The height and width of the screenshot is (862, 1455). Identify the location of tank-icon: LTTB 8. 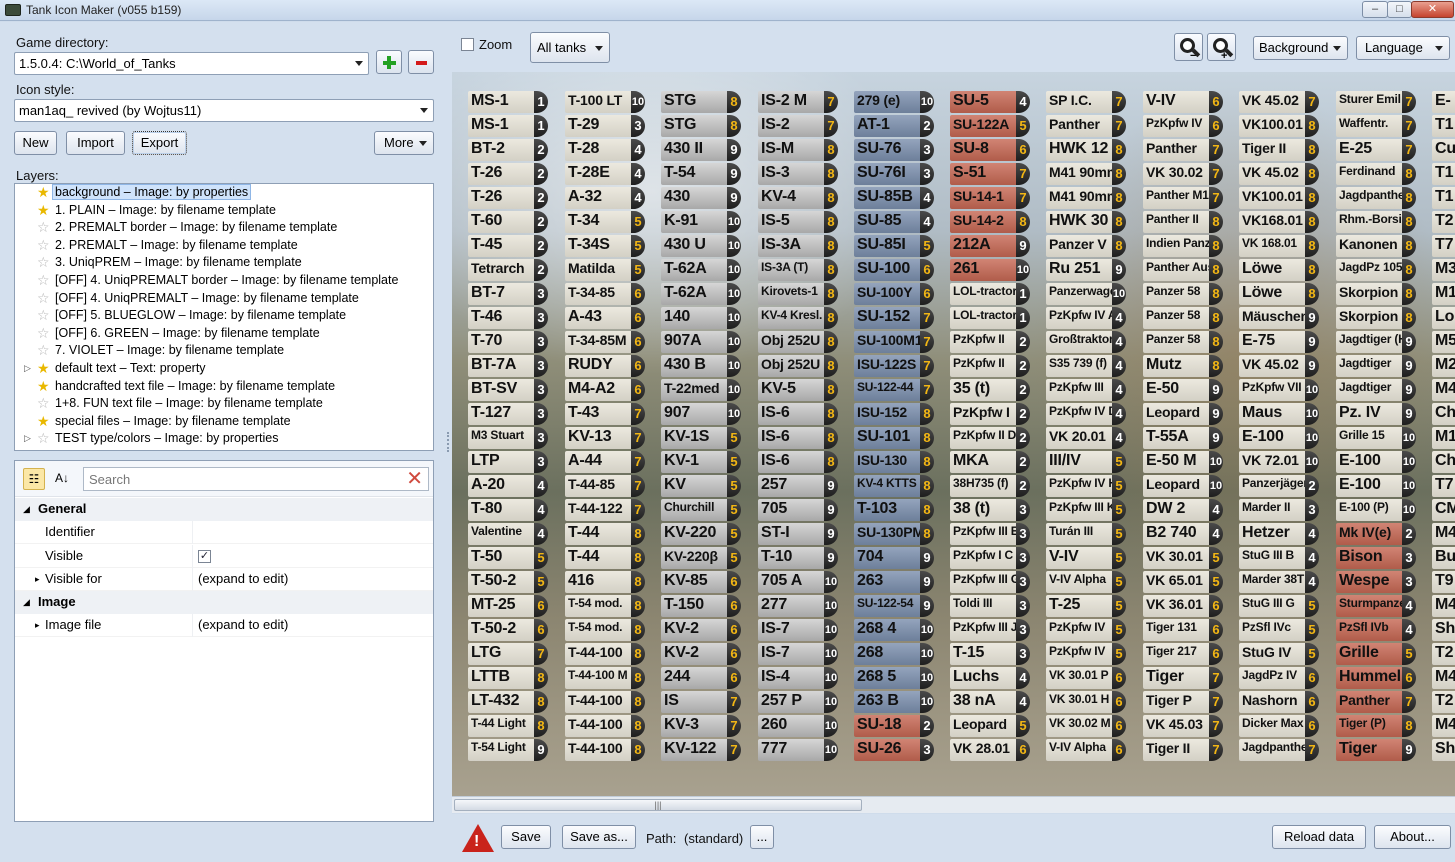
(508, 678).